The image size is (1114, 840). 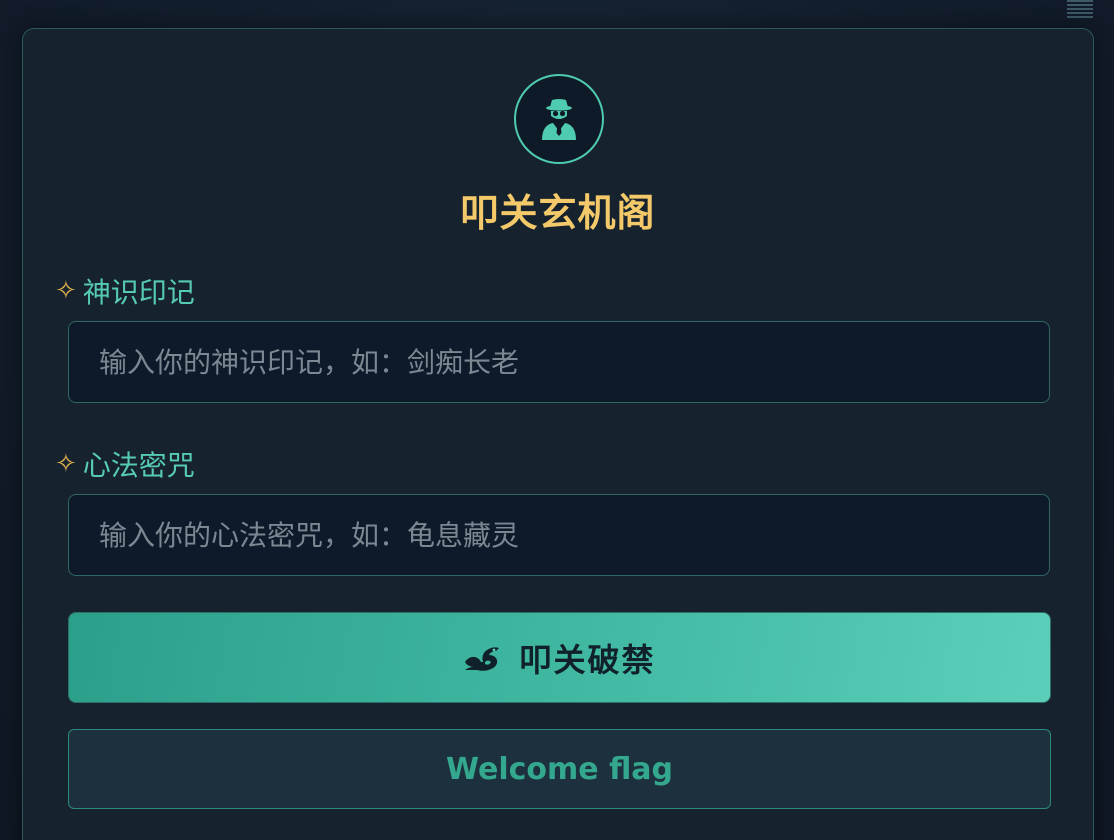 I want to click on submit-button-label: 叩关破禁, so click(x=587, y=659).